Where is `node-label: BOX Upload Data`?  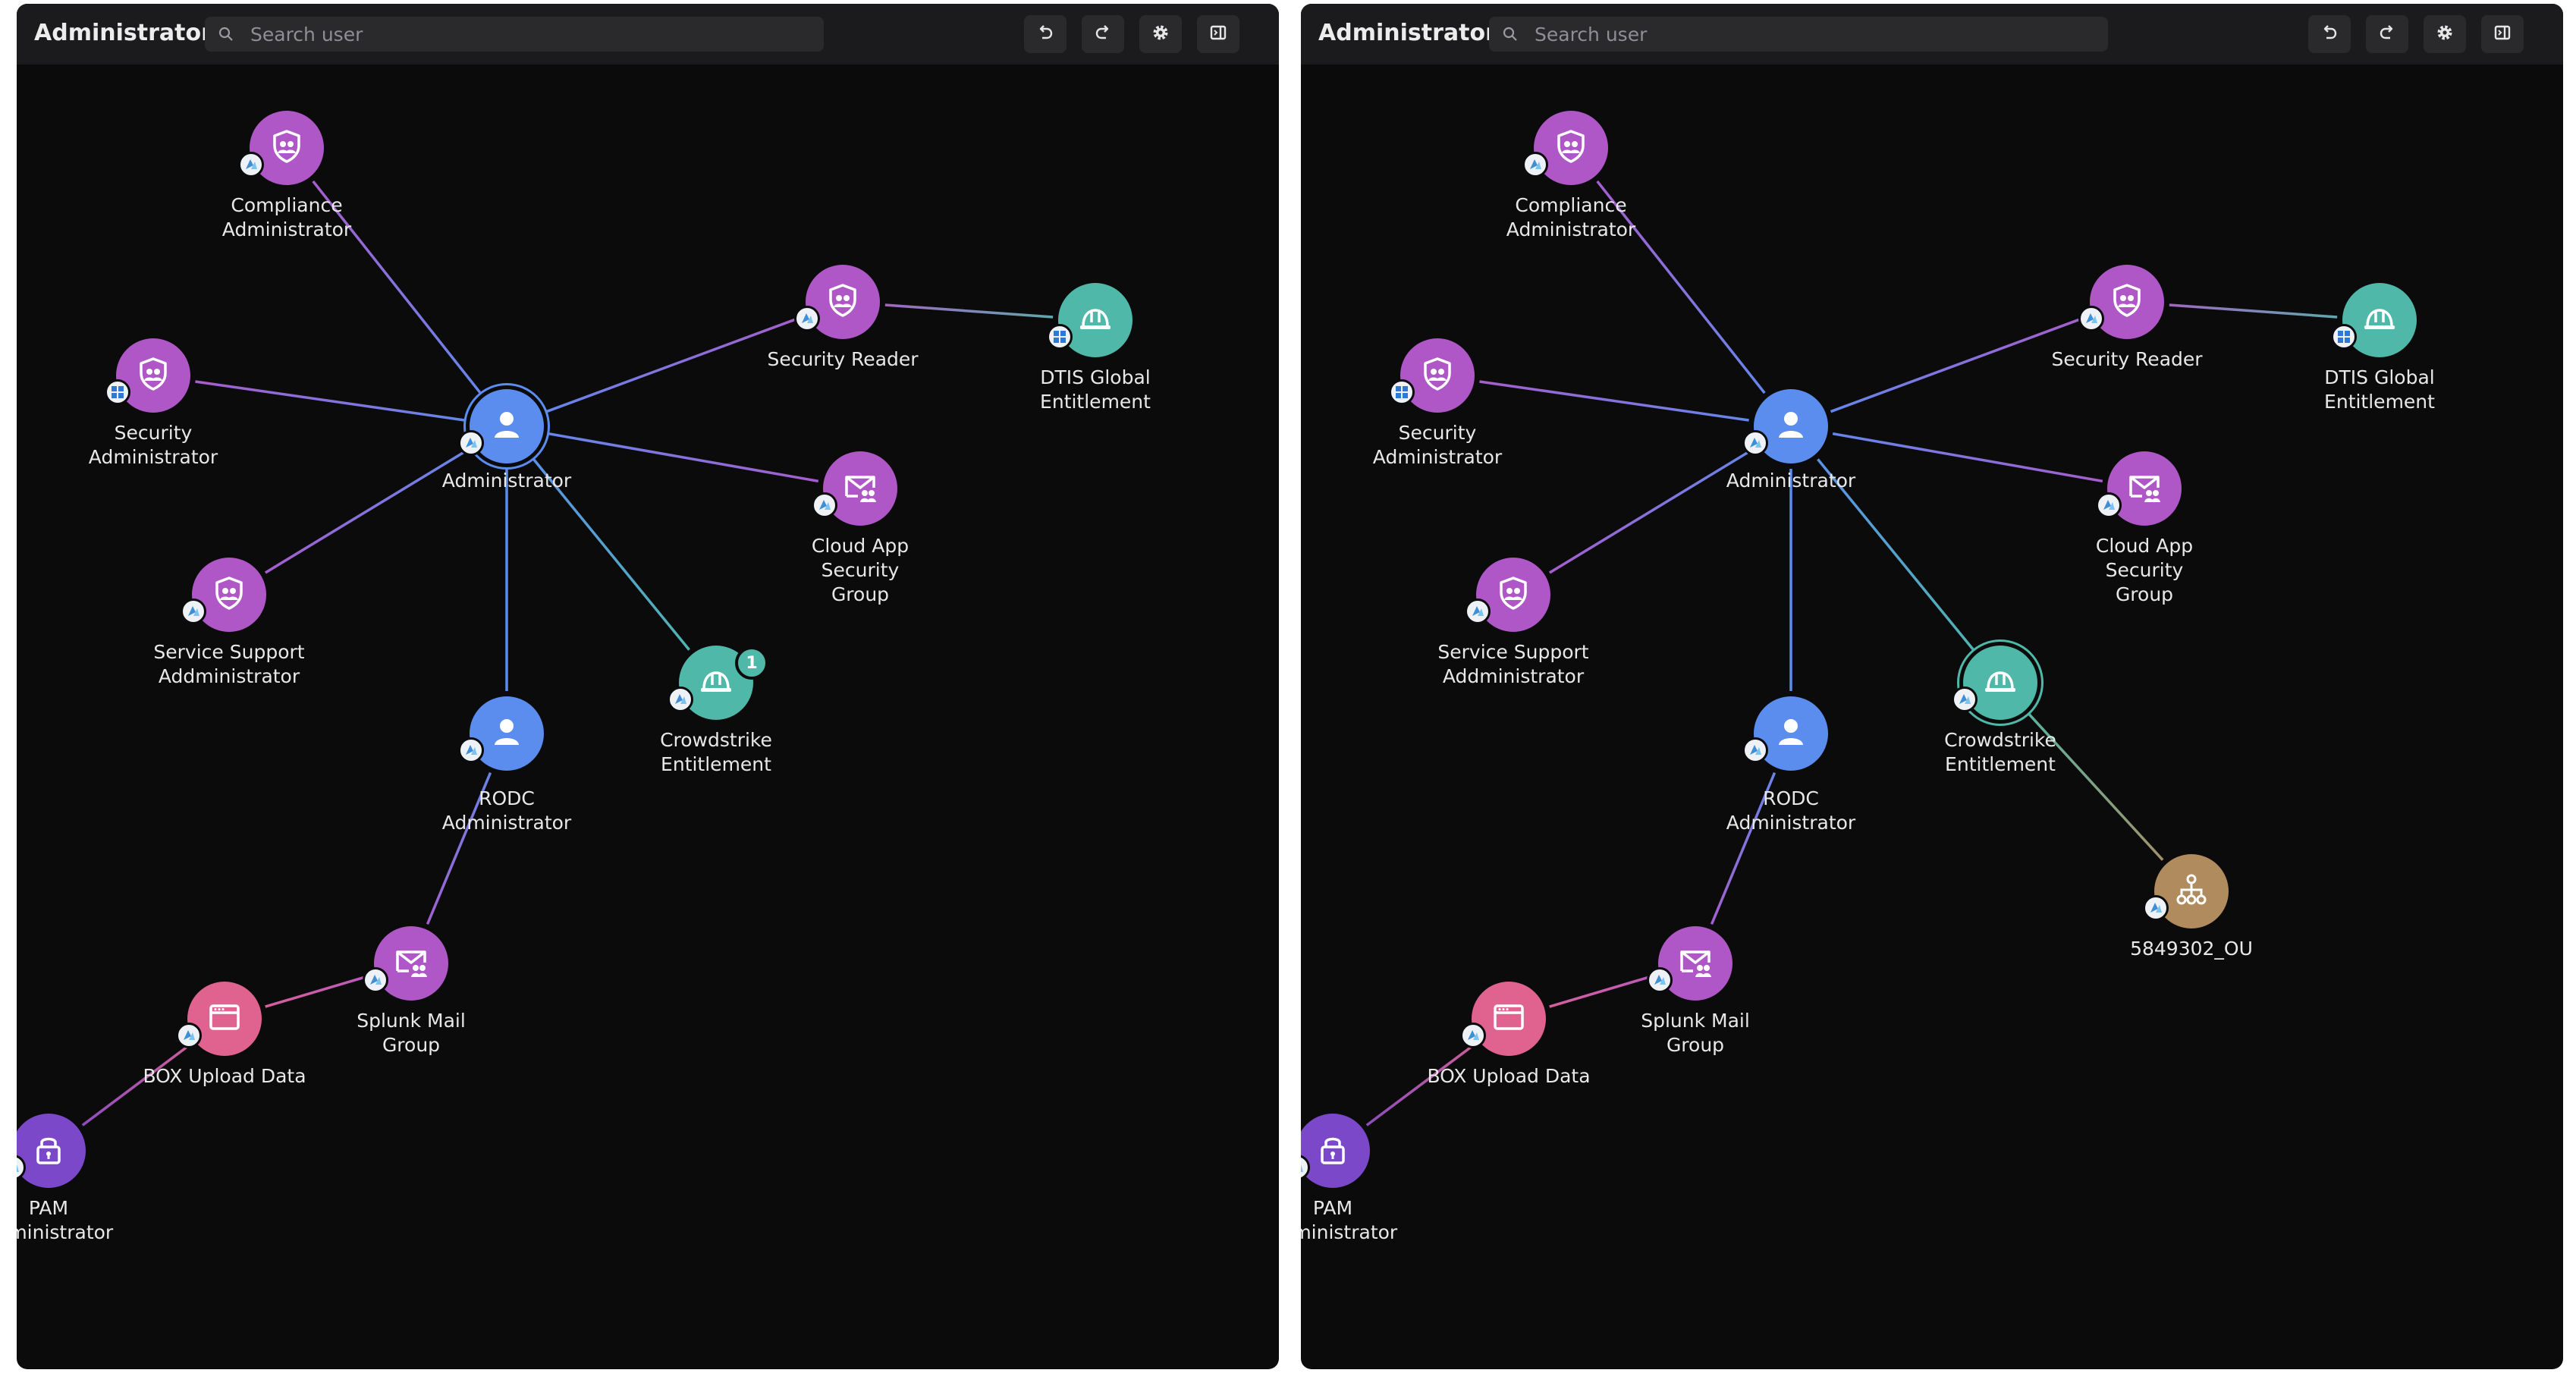
node-label: BOX Upload Data is located at coordinates (224, 1076).